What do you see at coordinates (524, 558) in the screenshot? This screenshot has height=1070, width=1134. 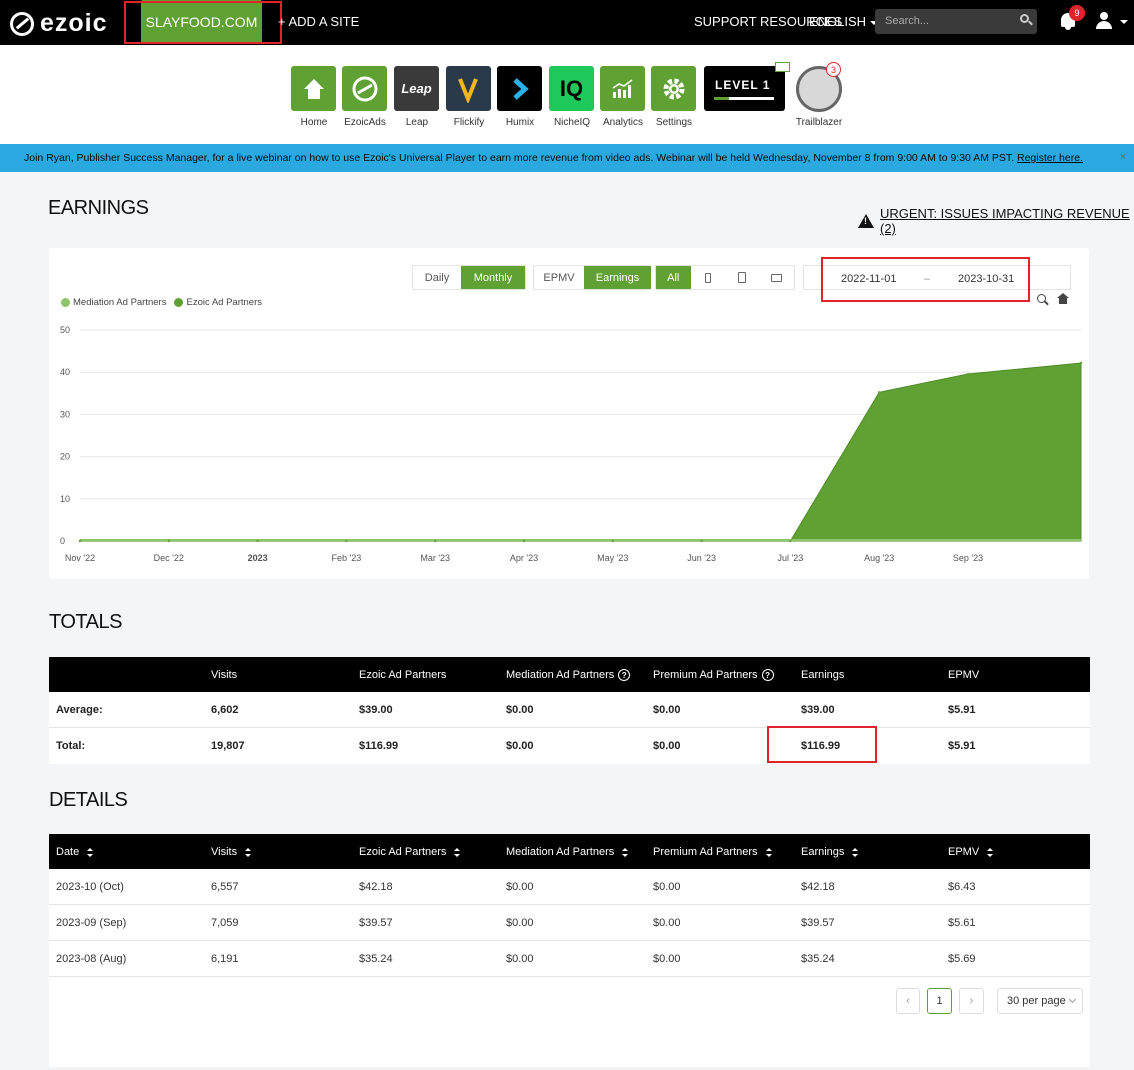 I see `x-tick-label: Apr '23` at bounding box center [524, 558].